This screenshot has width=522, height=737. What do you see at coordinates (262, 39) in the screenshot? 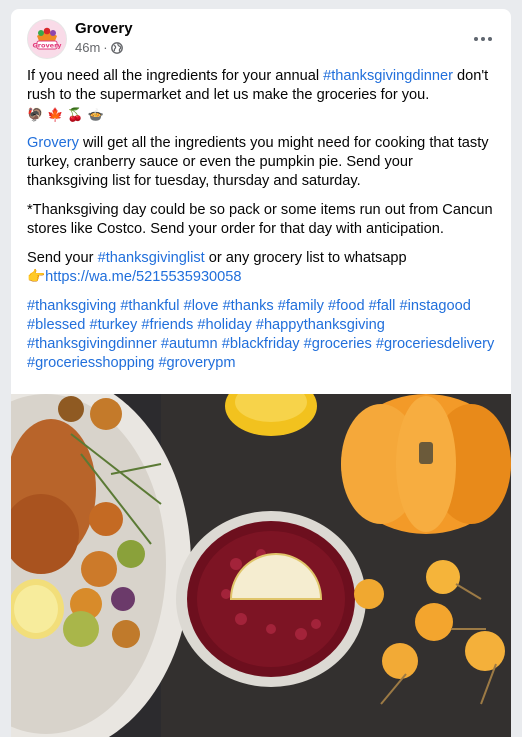
I see `post-header: Grovery Grovery 46m ·` at bounding box center [262, 39].